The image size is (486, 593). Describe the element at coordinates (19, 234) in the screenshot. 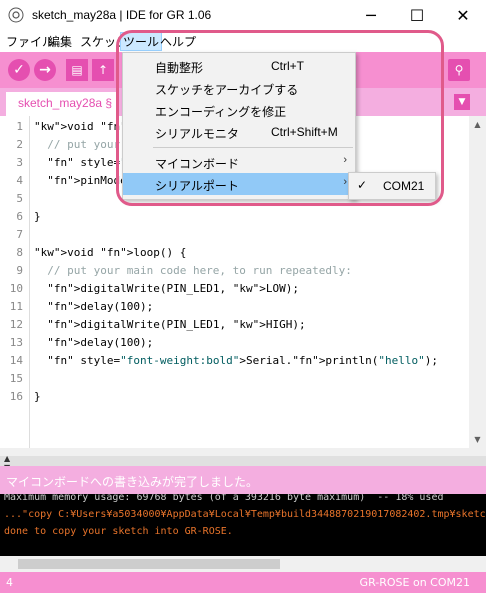

I see `line-number: 7` at that location.